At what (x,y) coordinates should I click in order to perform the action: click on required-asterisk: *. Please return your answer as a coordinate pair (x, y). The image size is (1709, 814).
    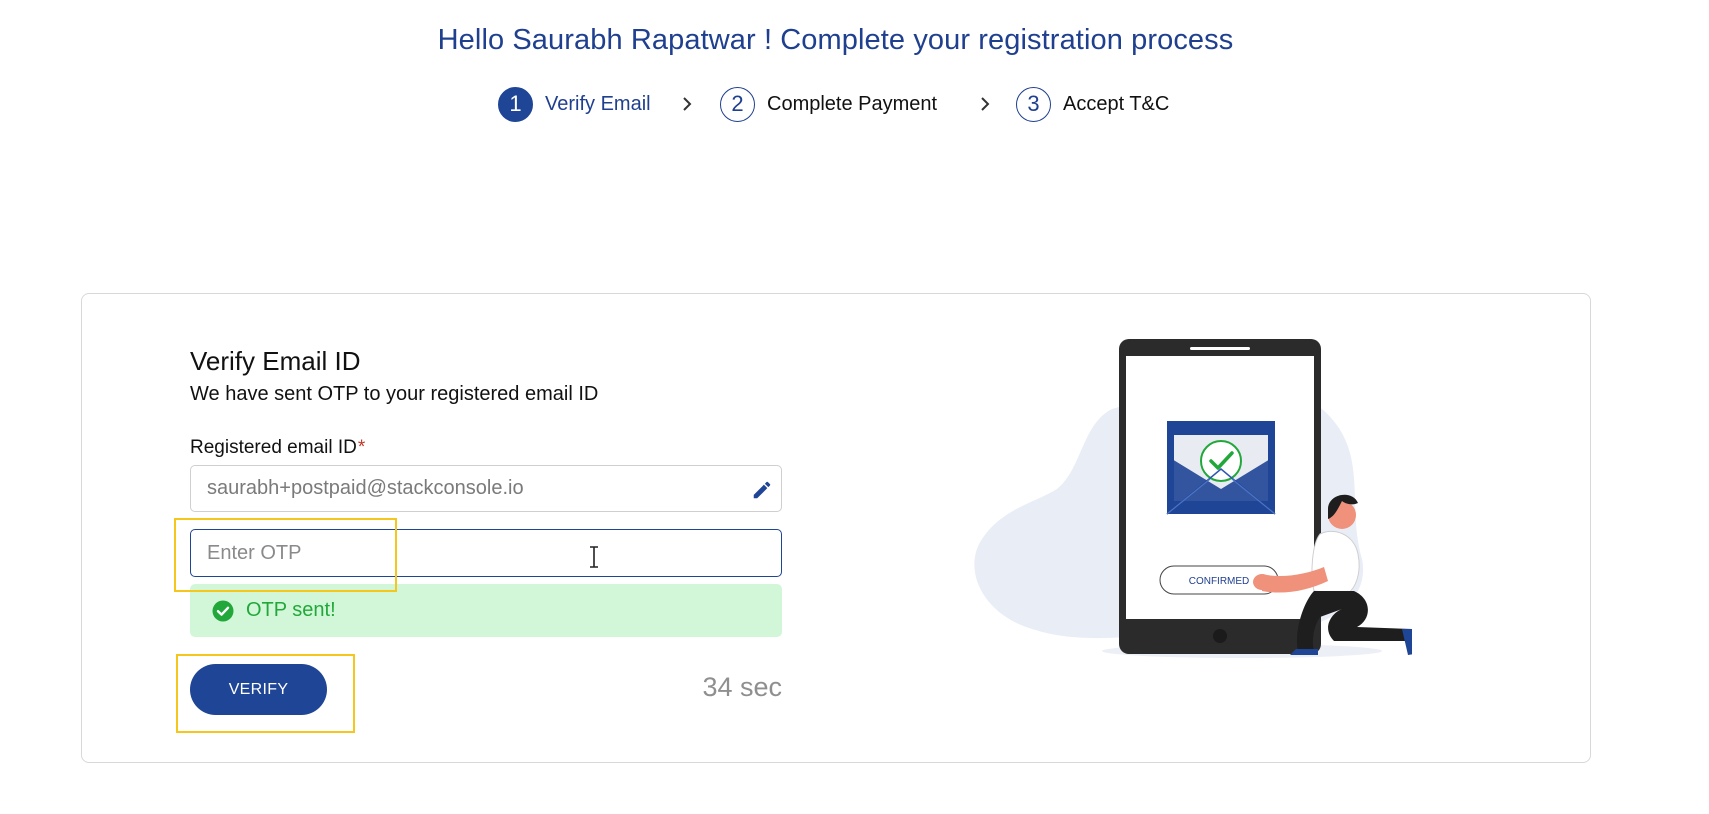
    Looking at the image, I should click on (361, 447).